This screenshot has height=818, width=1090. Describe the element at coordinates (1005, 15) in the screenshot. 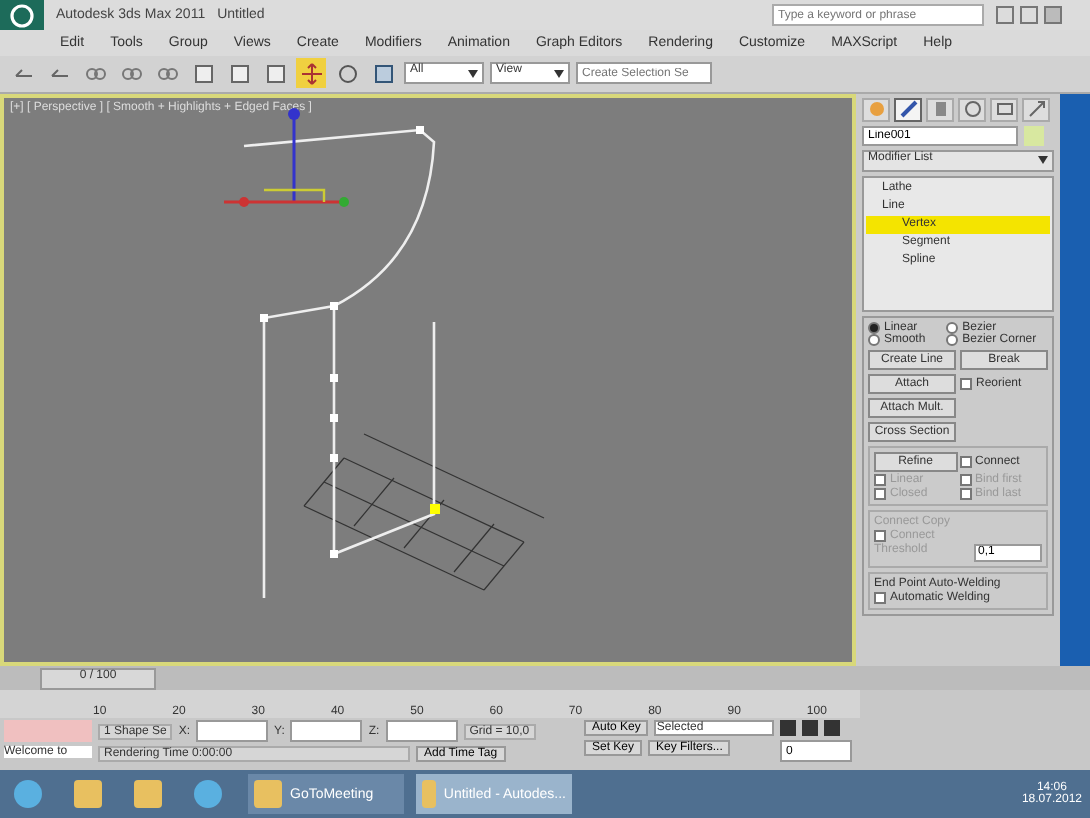

I see `minimize-icon` at that location.